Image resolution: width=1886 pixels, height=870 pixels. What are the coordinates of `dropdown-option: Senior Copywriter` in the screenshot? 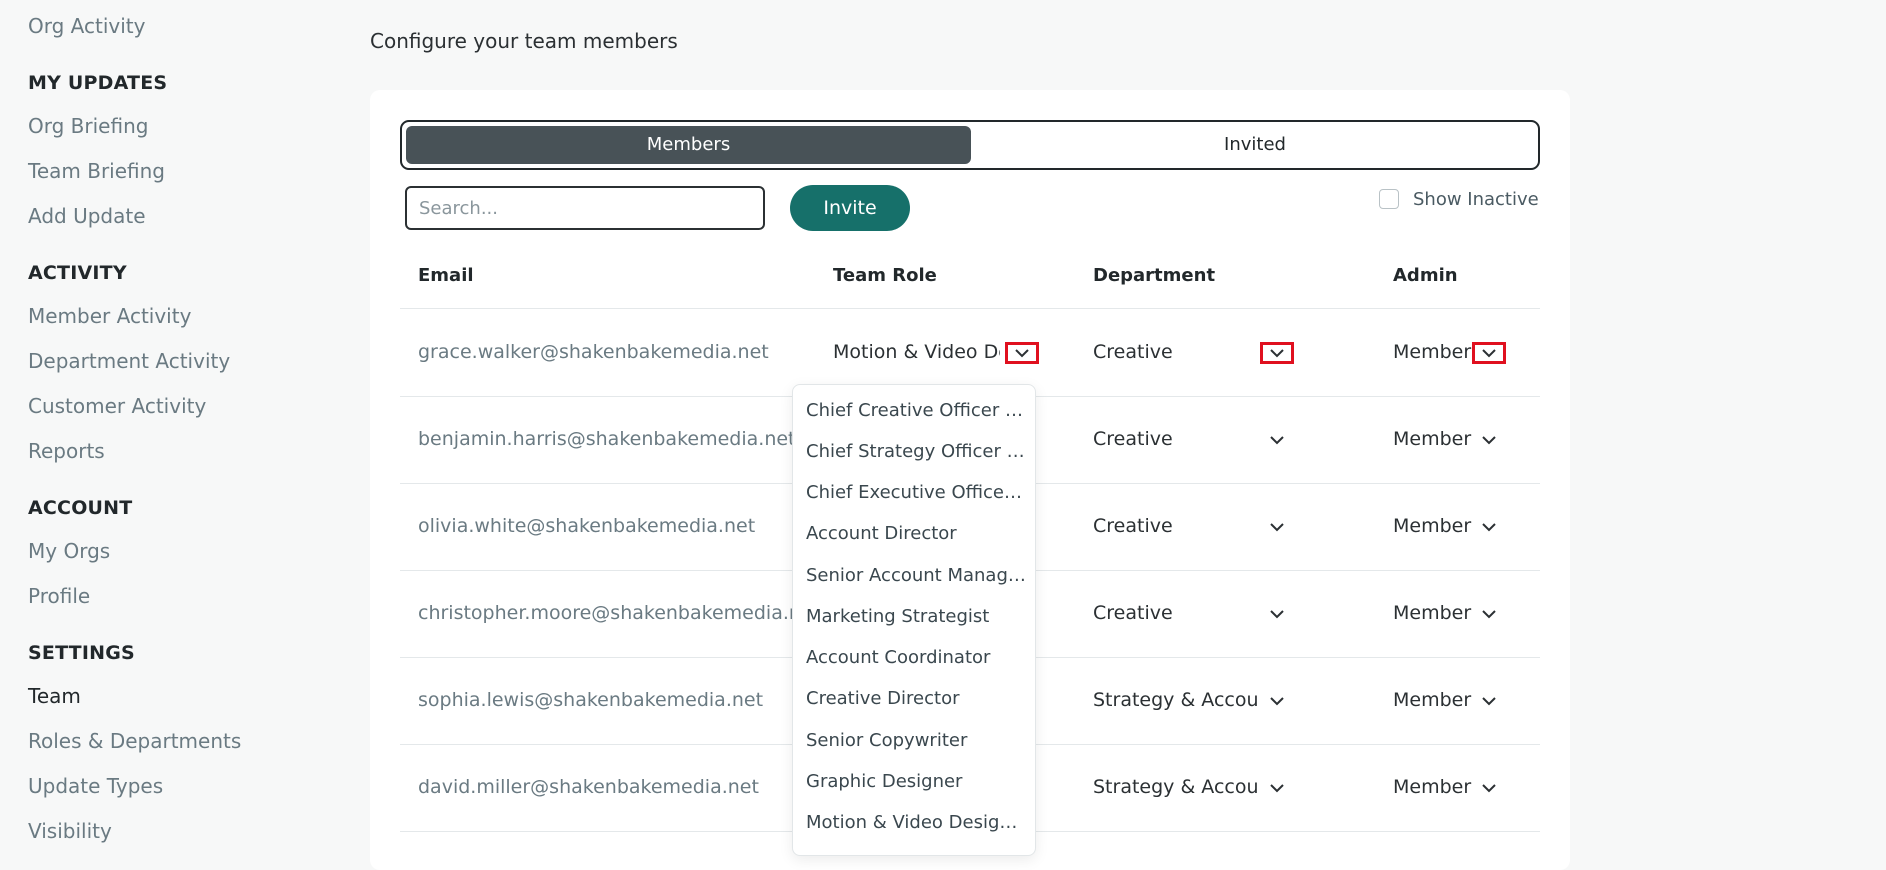 It's located at (917, 741).